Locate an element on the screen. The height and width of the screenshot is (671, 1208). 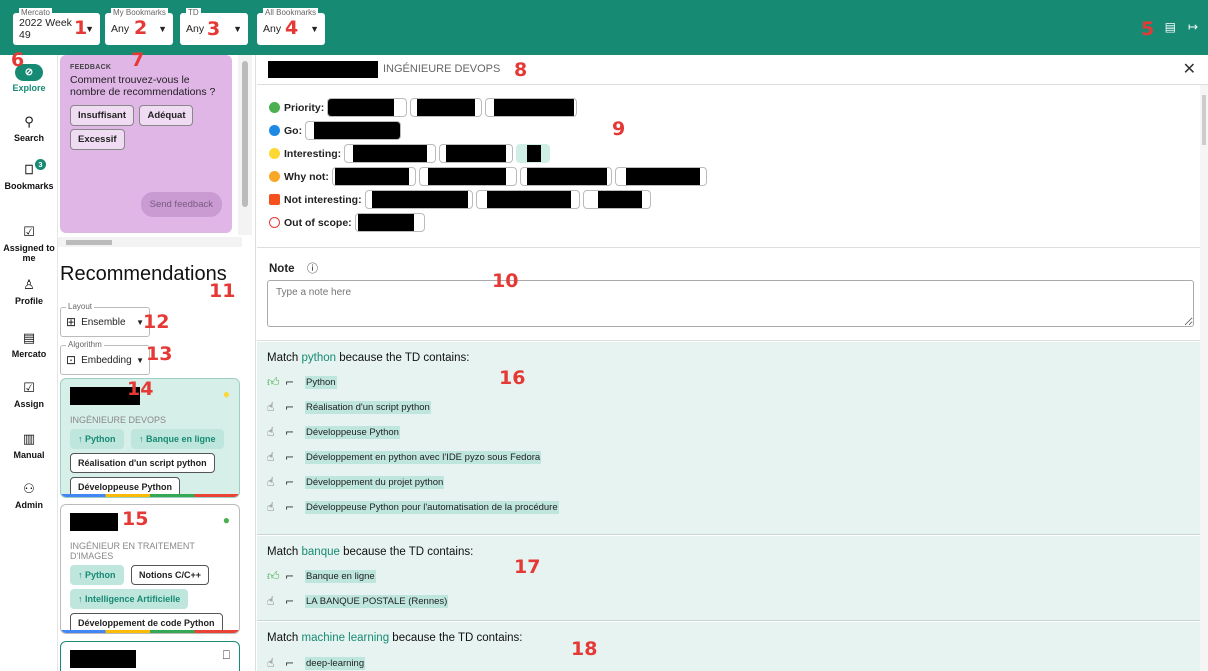
recommendation-card: ⎕ is located at coordinates (150, 656).